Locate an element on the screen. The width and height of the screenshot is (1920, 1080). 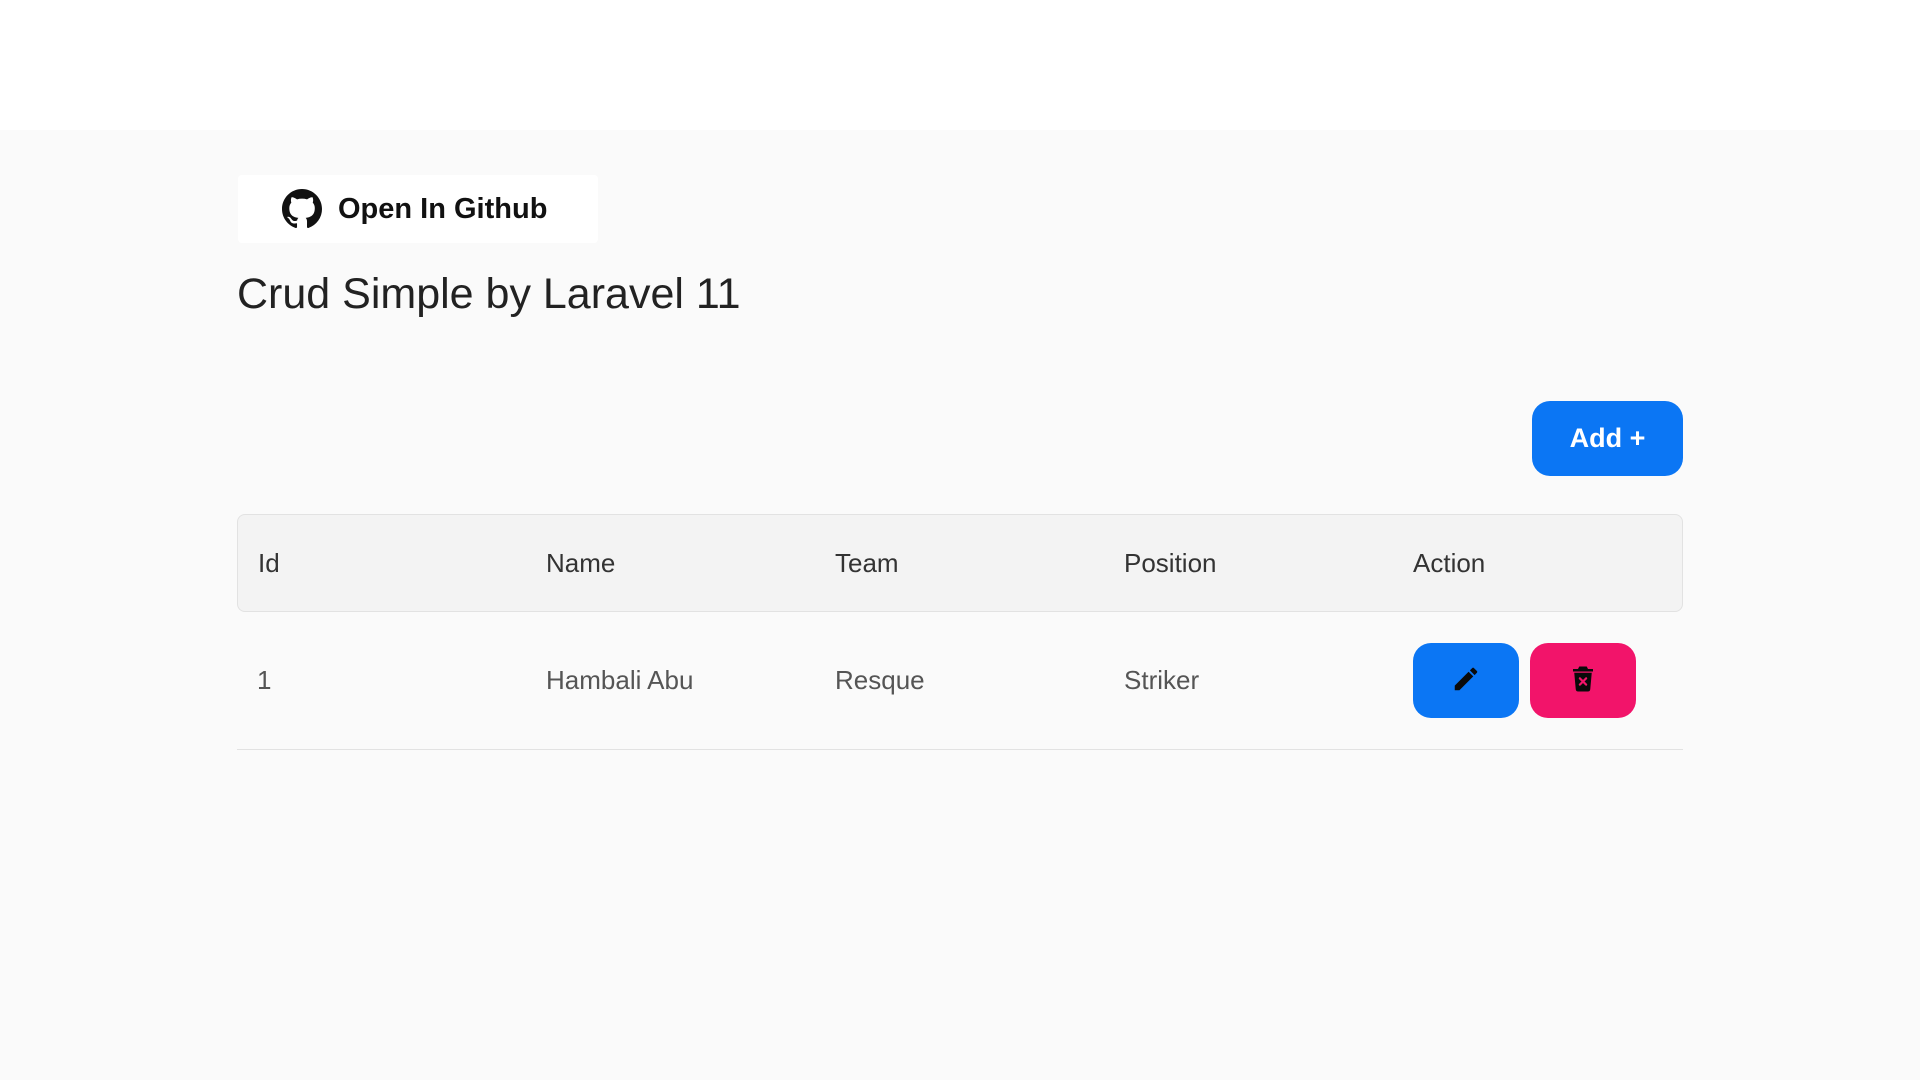
table-header: Id Name Team Position Action is located at coordinates (960, 563).